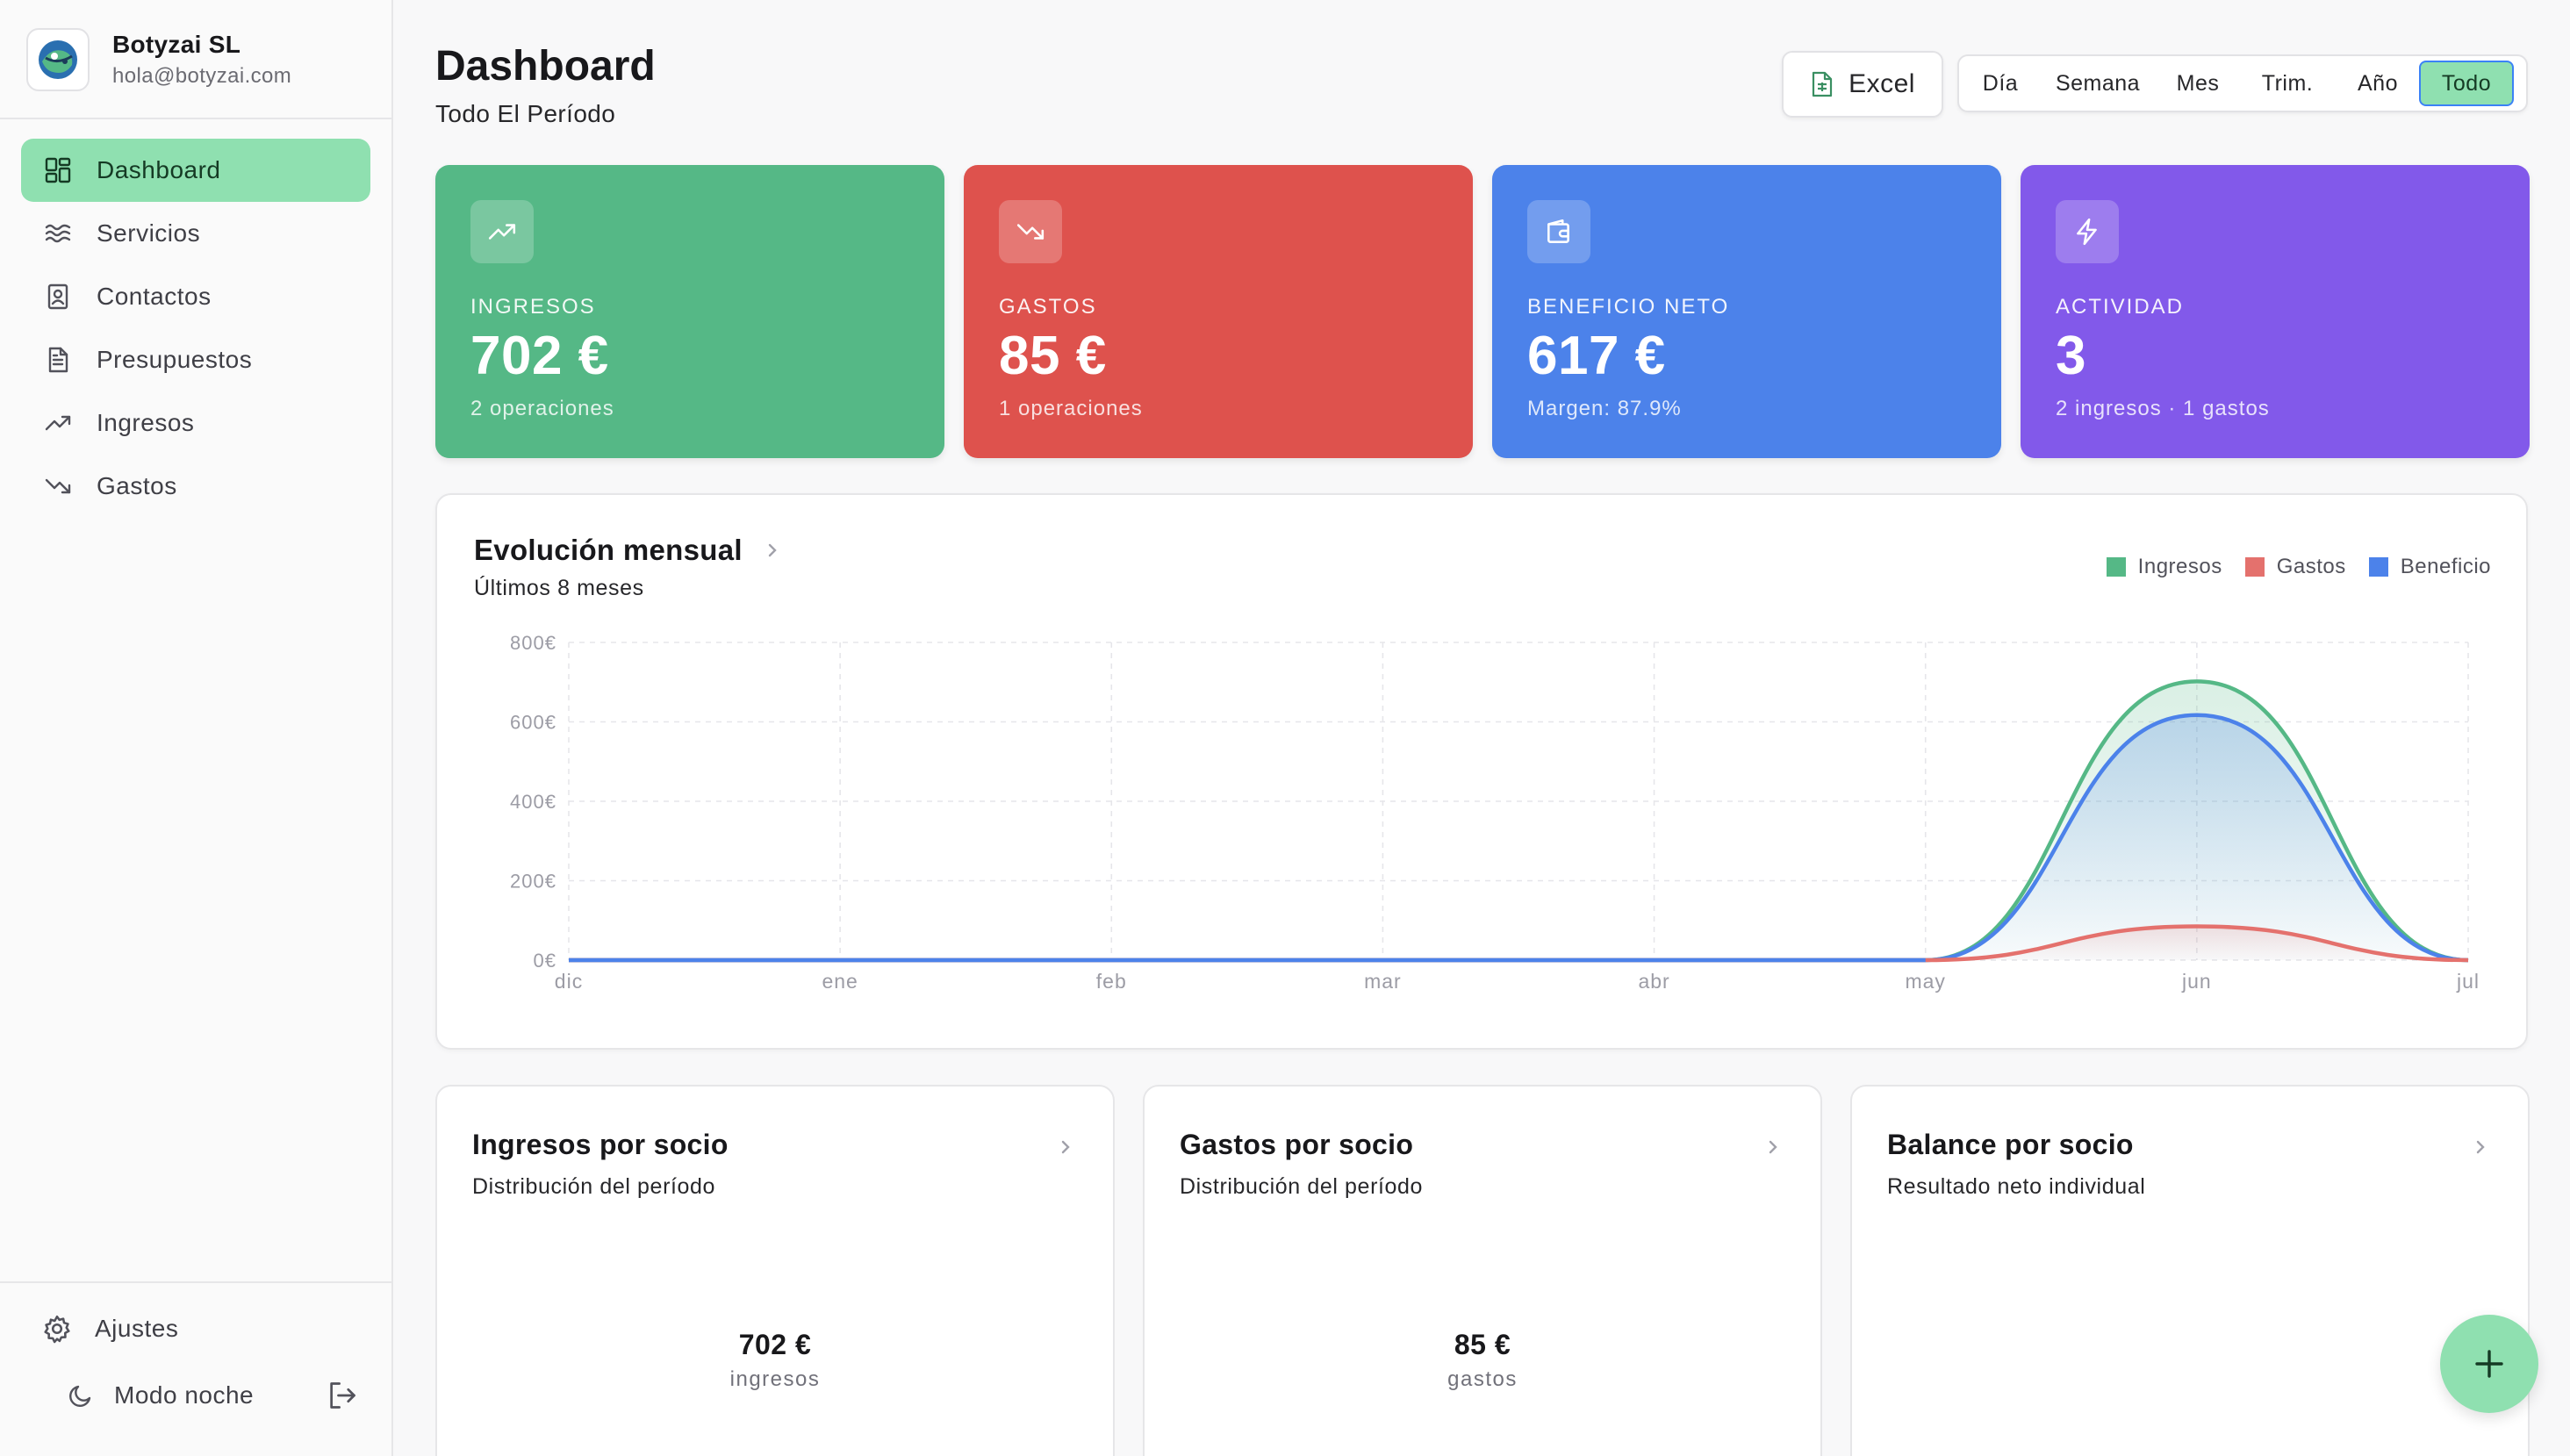 Image resolution: width=2570 pixels, height=1456 pixels. What do you see at coordinates (1822, 84) in the screenshot?
I see `spreadsheet-icon` at bounding box center [1822, 84].